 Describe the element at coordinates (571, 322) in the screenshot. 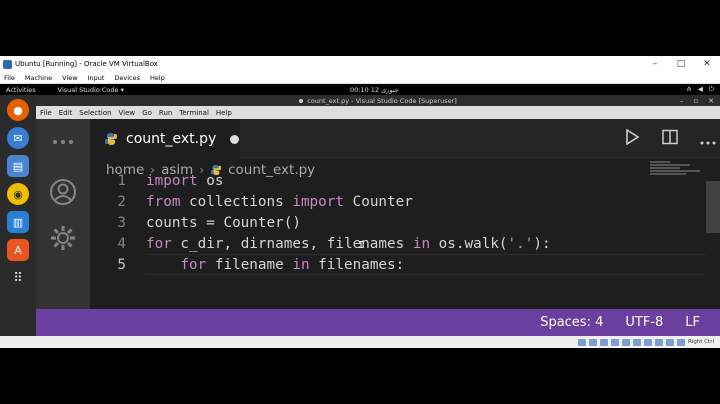

I see `indentation-status: Spaces: 4` at that location.